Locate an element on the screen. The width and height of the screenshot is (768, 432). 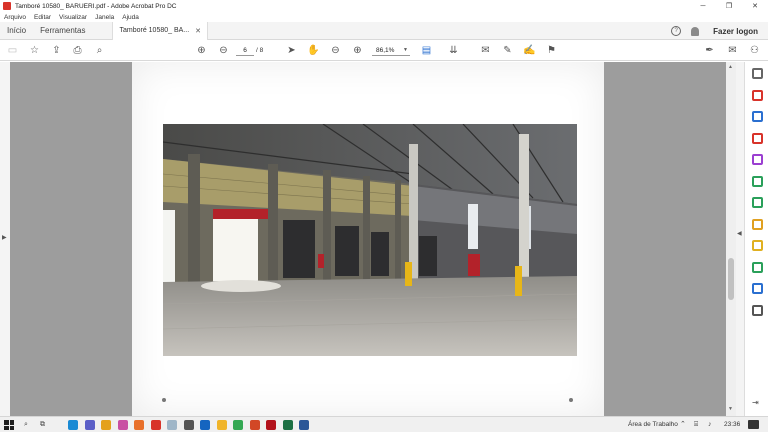
maximize-button: ❐ is located at coordinates (729, 6).